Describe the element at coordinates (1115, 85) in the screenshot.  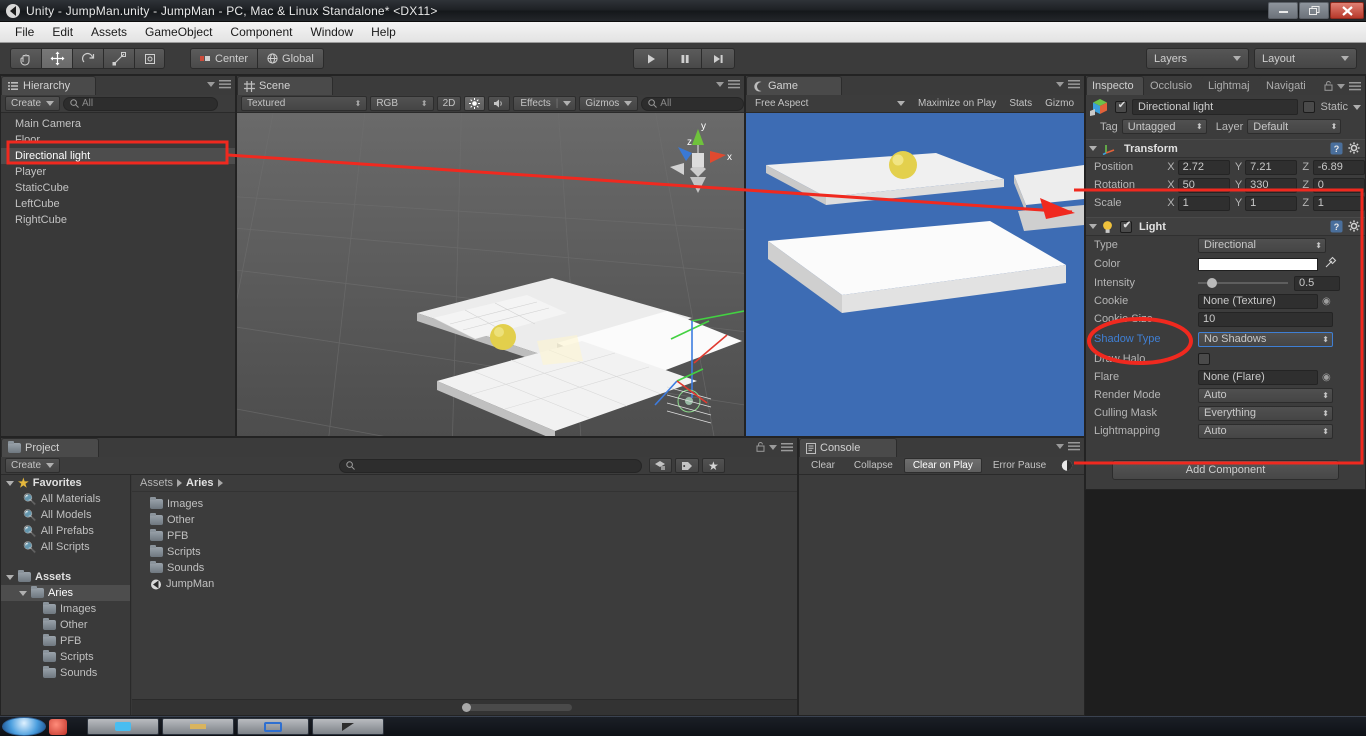
I see `tab-inspector: Inspecto` at that location.